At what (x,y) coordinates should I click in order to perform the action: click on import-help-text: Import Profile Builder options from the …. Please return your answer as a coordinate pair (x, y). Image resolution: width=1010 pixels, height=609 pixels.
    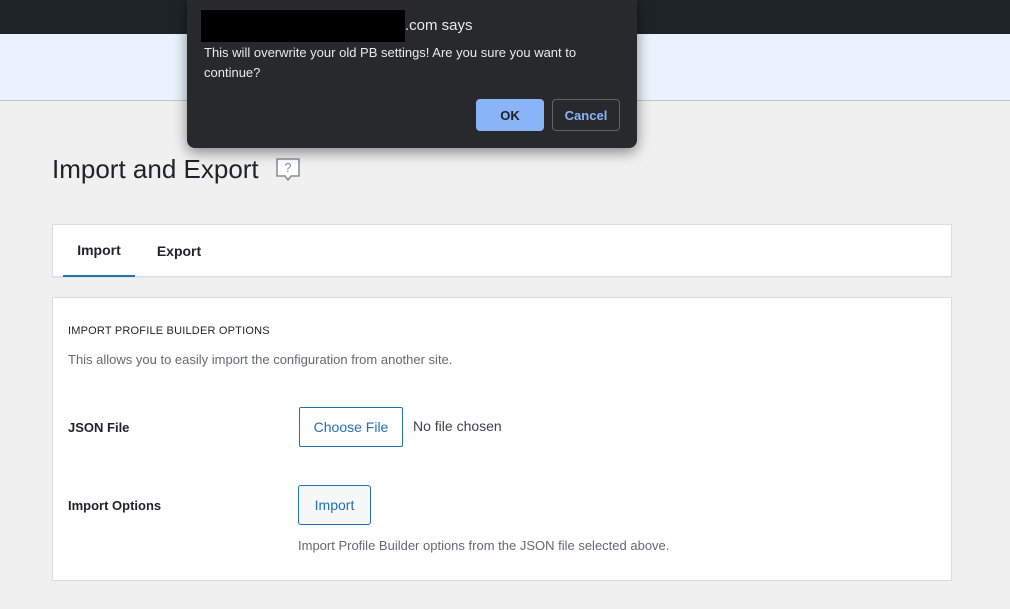
    Looking at the image, I should click on (484, 545).